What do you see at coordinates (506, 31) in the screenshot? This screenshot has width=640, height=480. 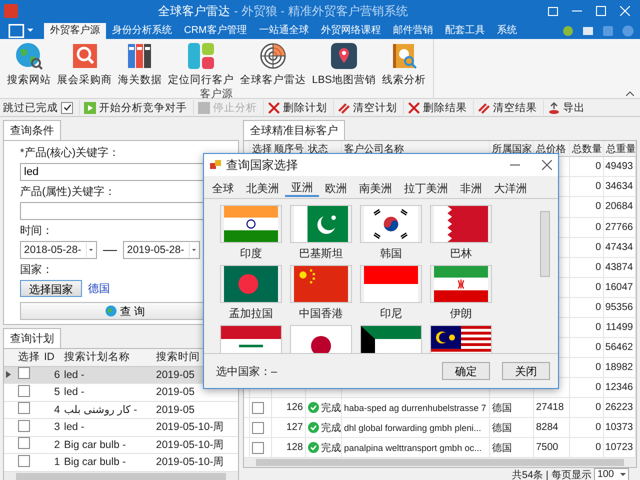 I see `menu-tab: 系统` at bounding box center [506, 31].